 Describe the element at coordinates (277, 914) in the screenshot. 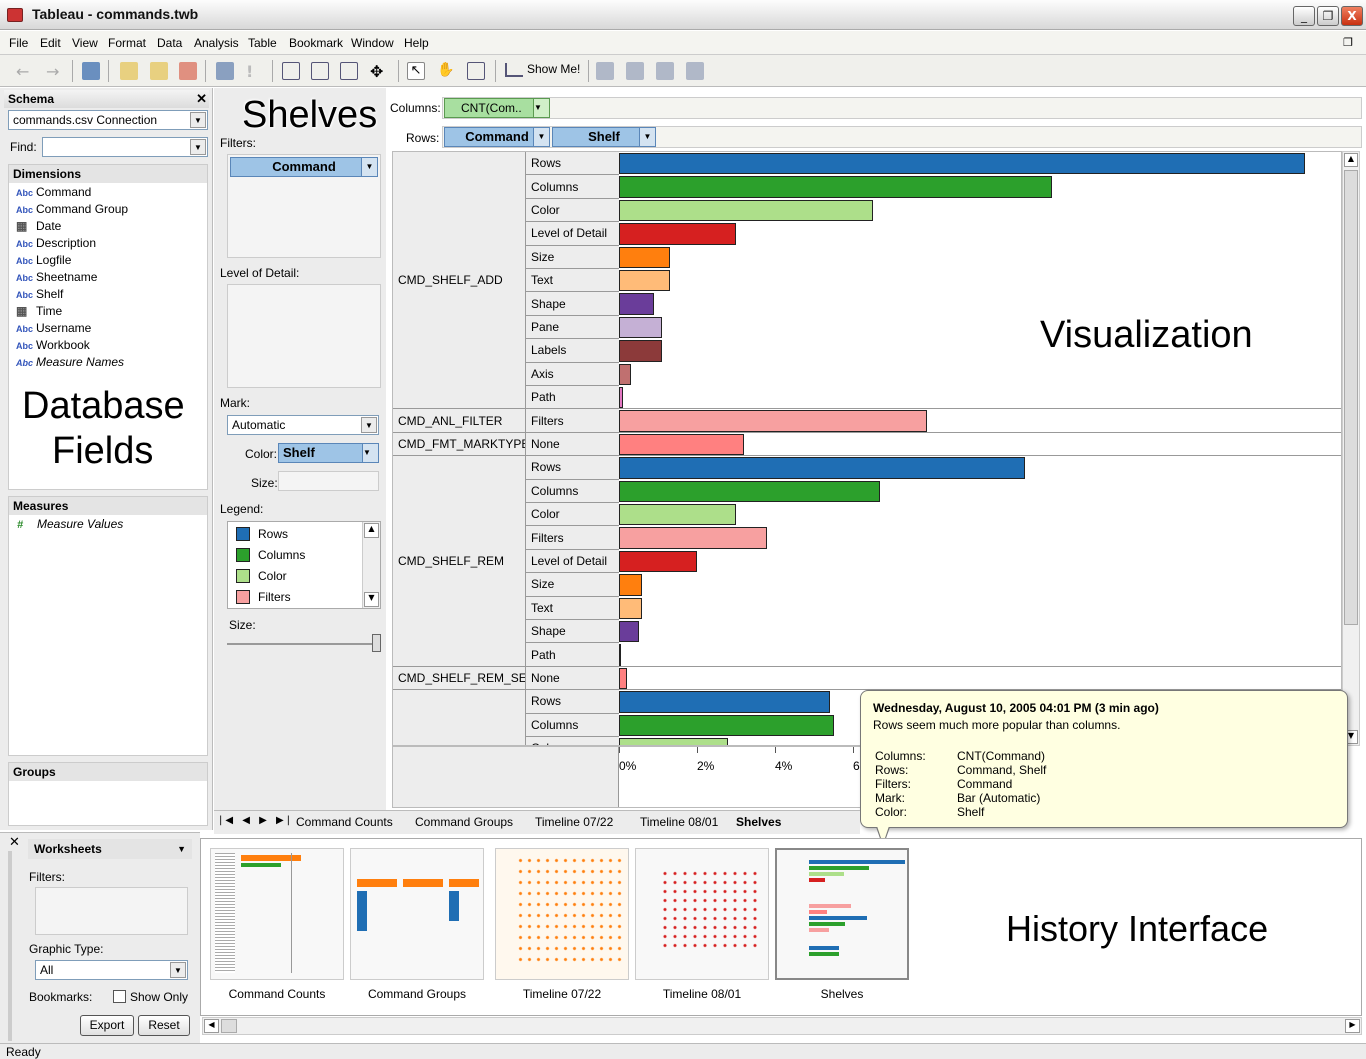

I see `history-thumb-command-counts` at that location.